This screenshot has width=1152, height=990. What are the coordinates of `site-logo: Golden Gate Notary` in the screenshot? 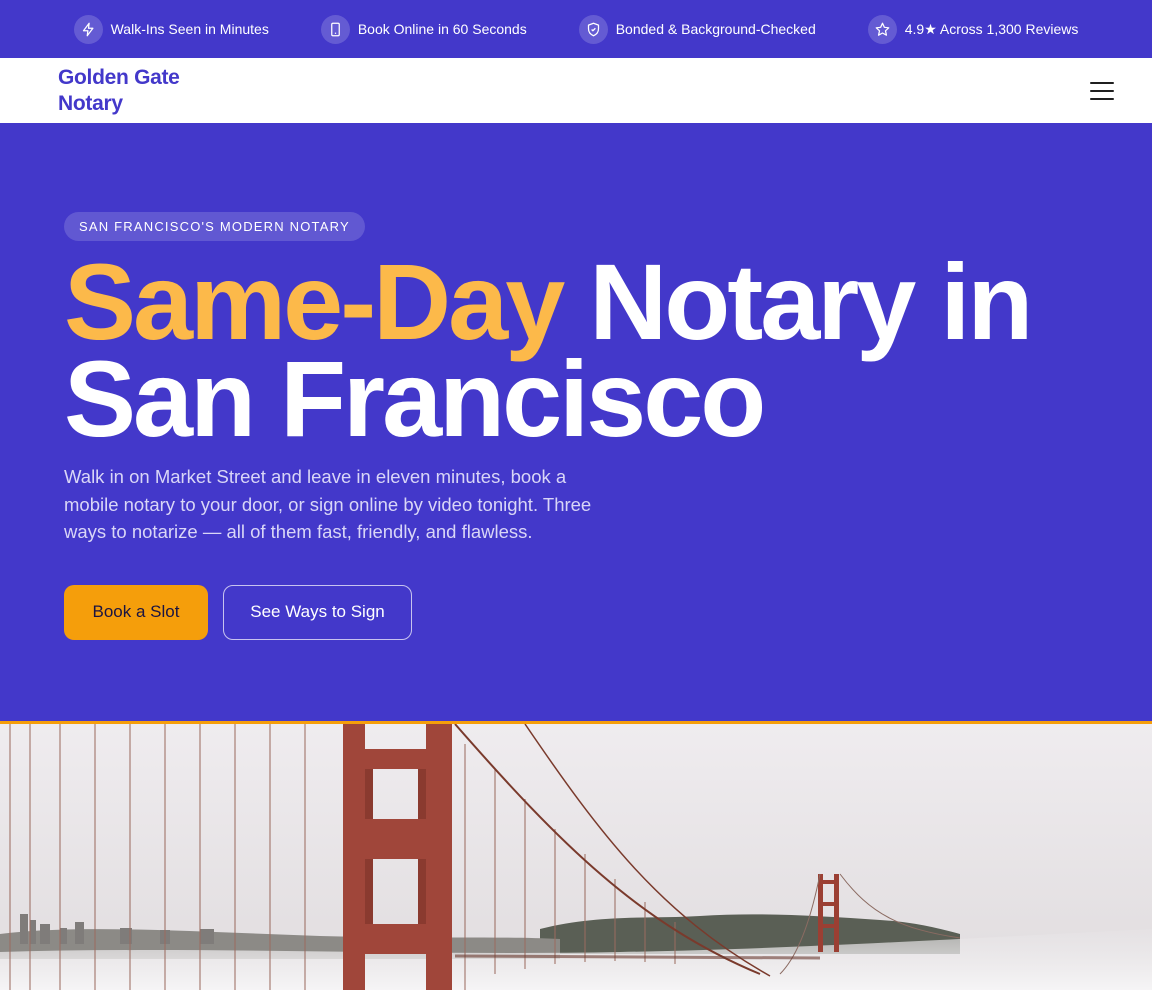 It's located at (128, 91).